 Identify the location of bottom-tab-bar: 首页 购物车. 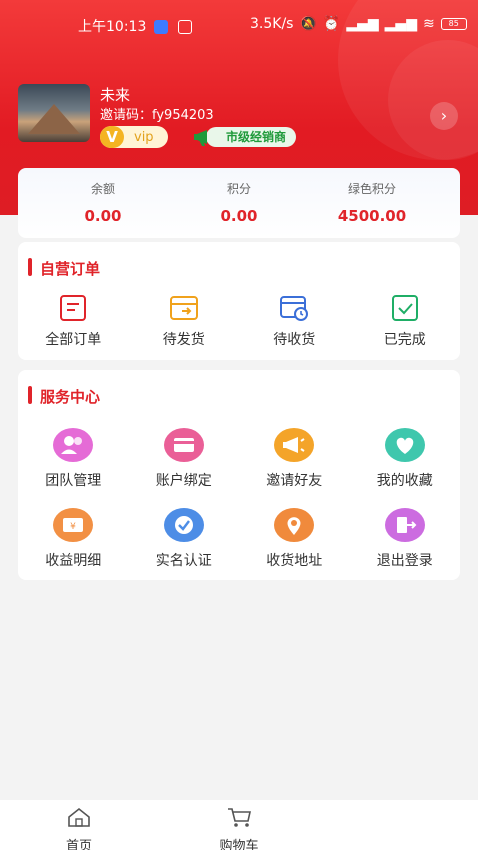
(239, 825).